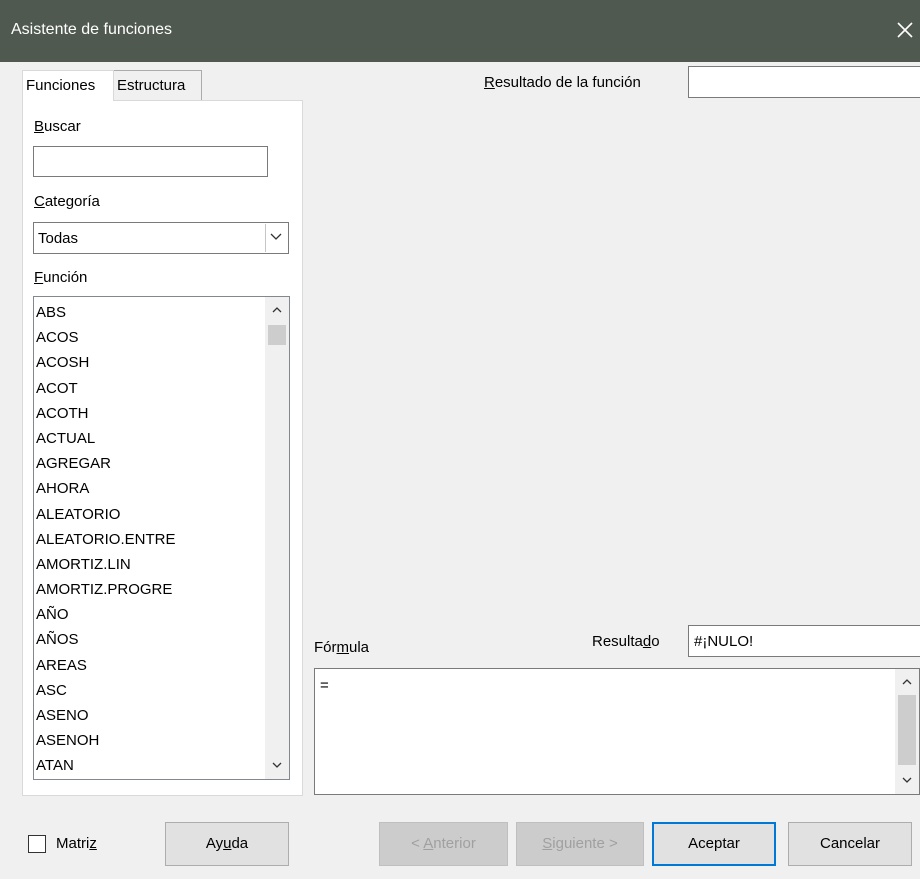 This screenshot has height=879, width=920. I want to click on formula-scrollbar, so click(907, 731).